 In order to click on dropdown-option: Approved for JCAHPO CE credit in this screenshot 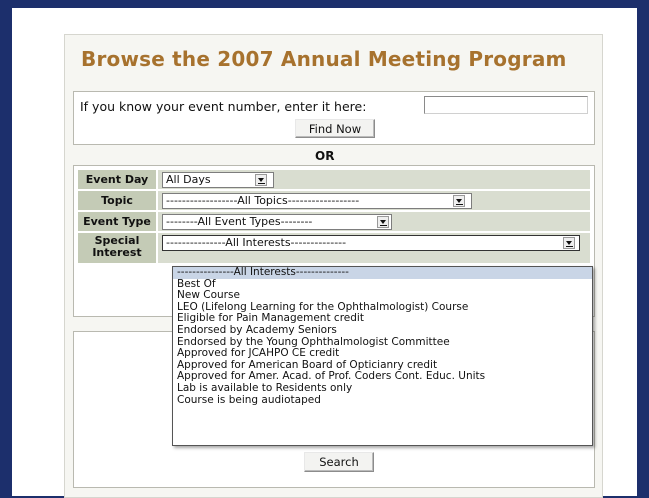, I will do `click(382, 354)`.